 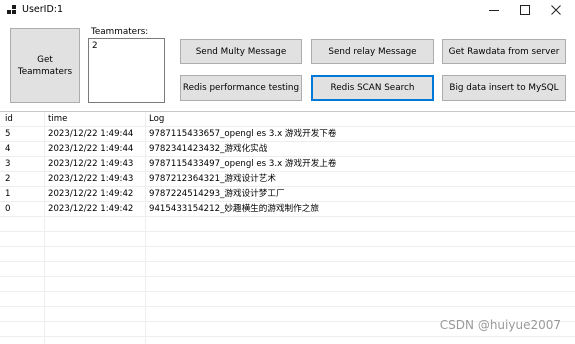 I want to click on cell-id: 2, so click(x=8, y=179).